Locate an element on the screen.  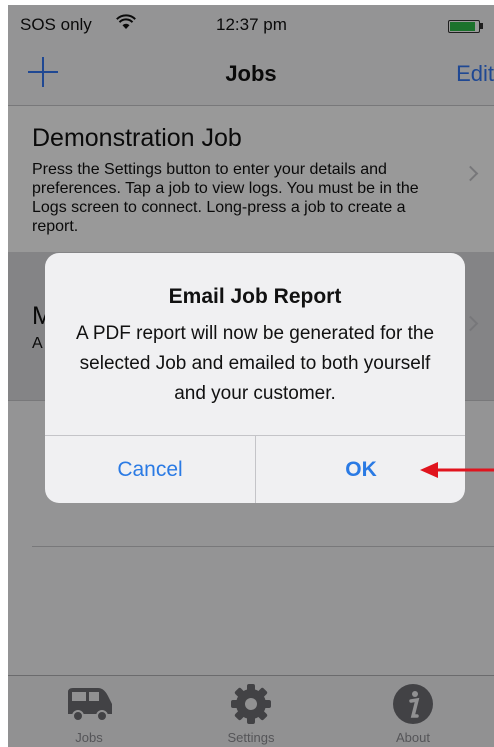
arrow-left-icon is located at coordinates (457, 470).